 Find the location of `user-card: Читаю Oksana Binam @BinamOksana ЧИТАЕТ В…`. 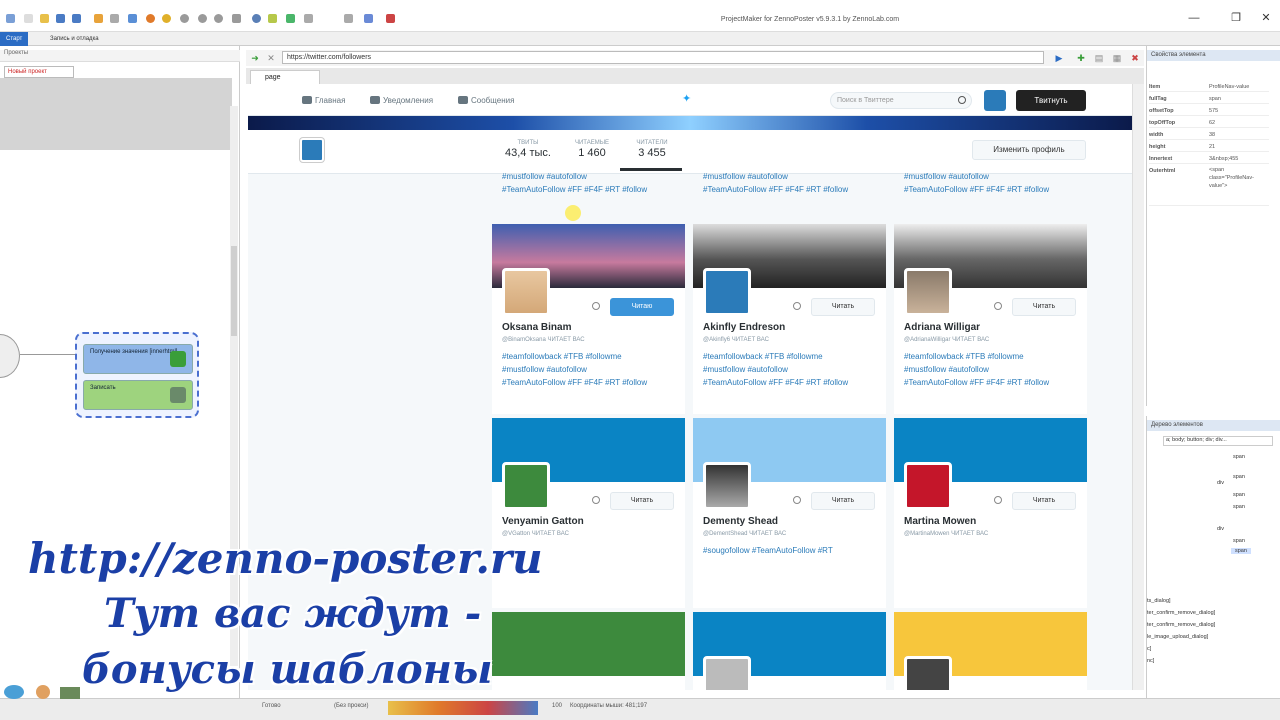

user-card: Читаю Oksana Binam @BinamOksana ЧИТАЕТ В… is located at coordinates (588, 319).